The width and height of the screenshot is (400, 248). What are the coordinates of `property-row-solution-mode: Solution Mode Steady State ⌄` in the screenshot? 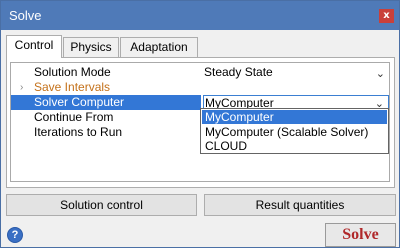 It's located at (200, 72).